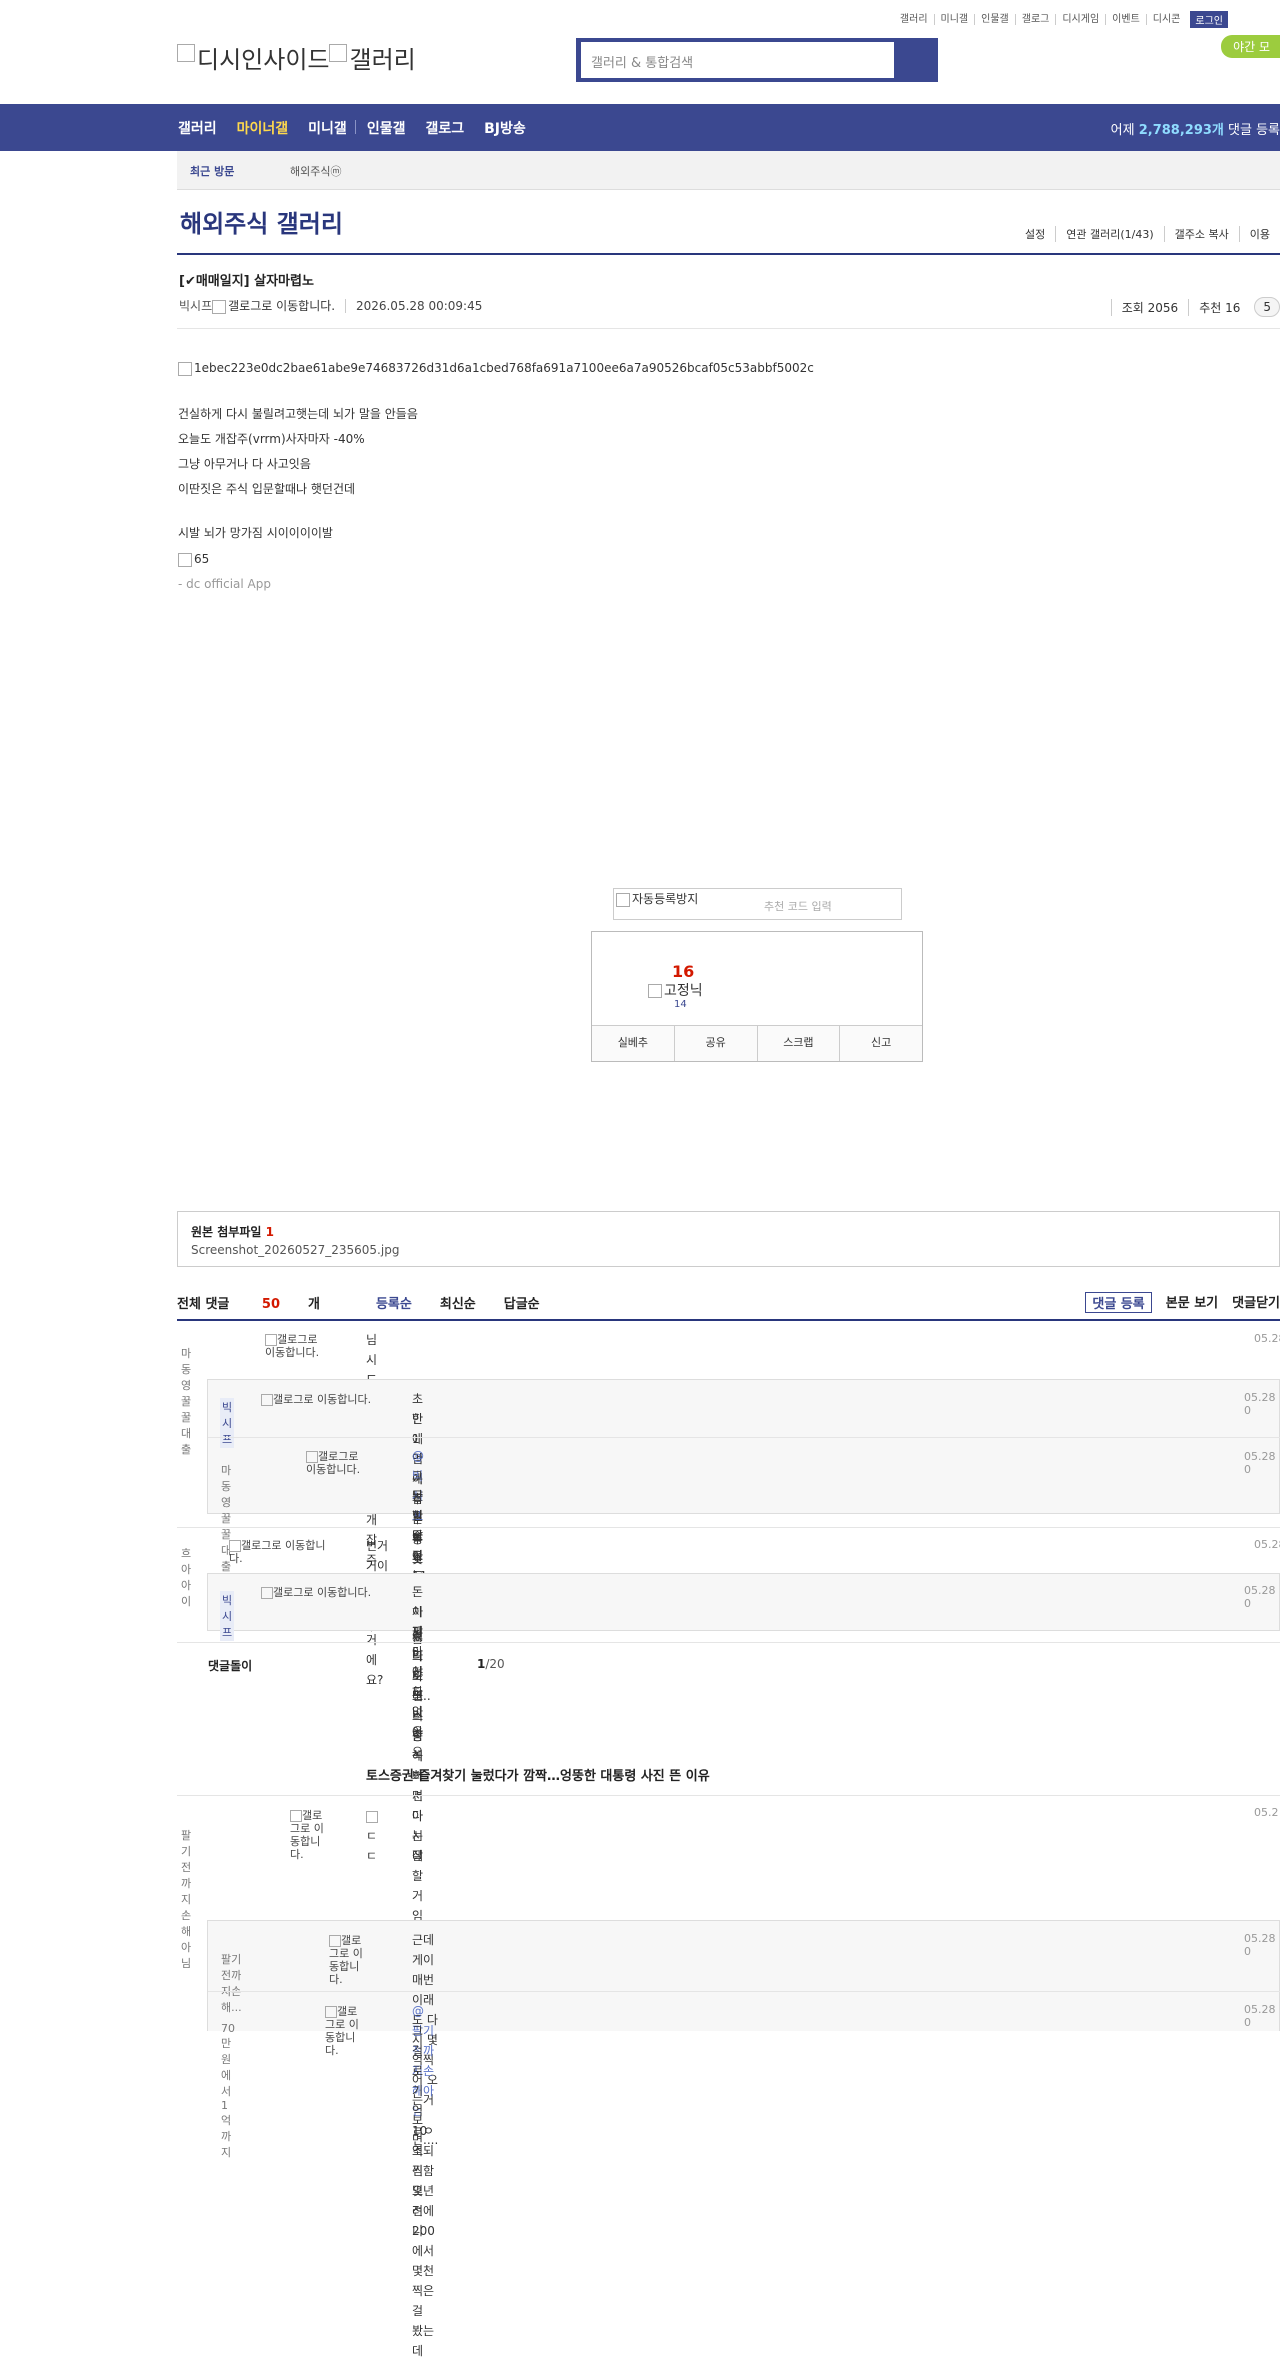  I want to click on title-divider, so click(728, 254).